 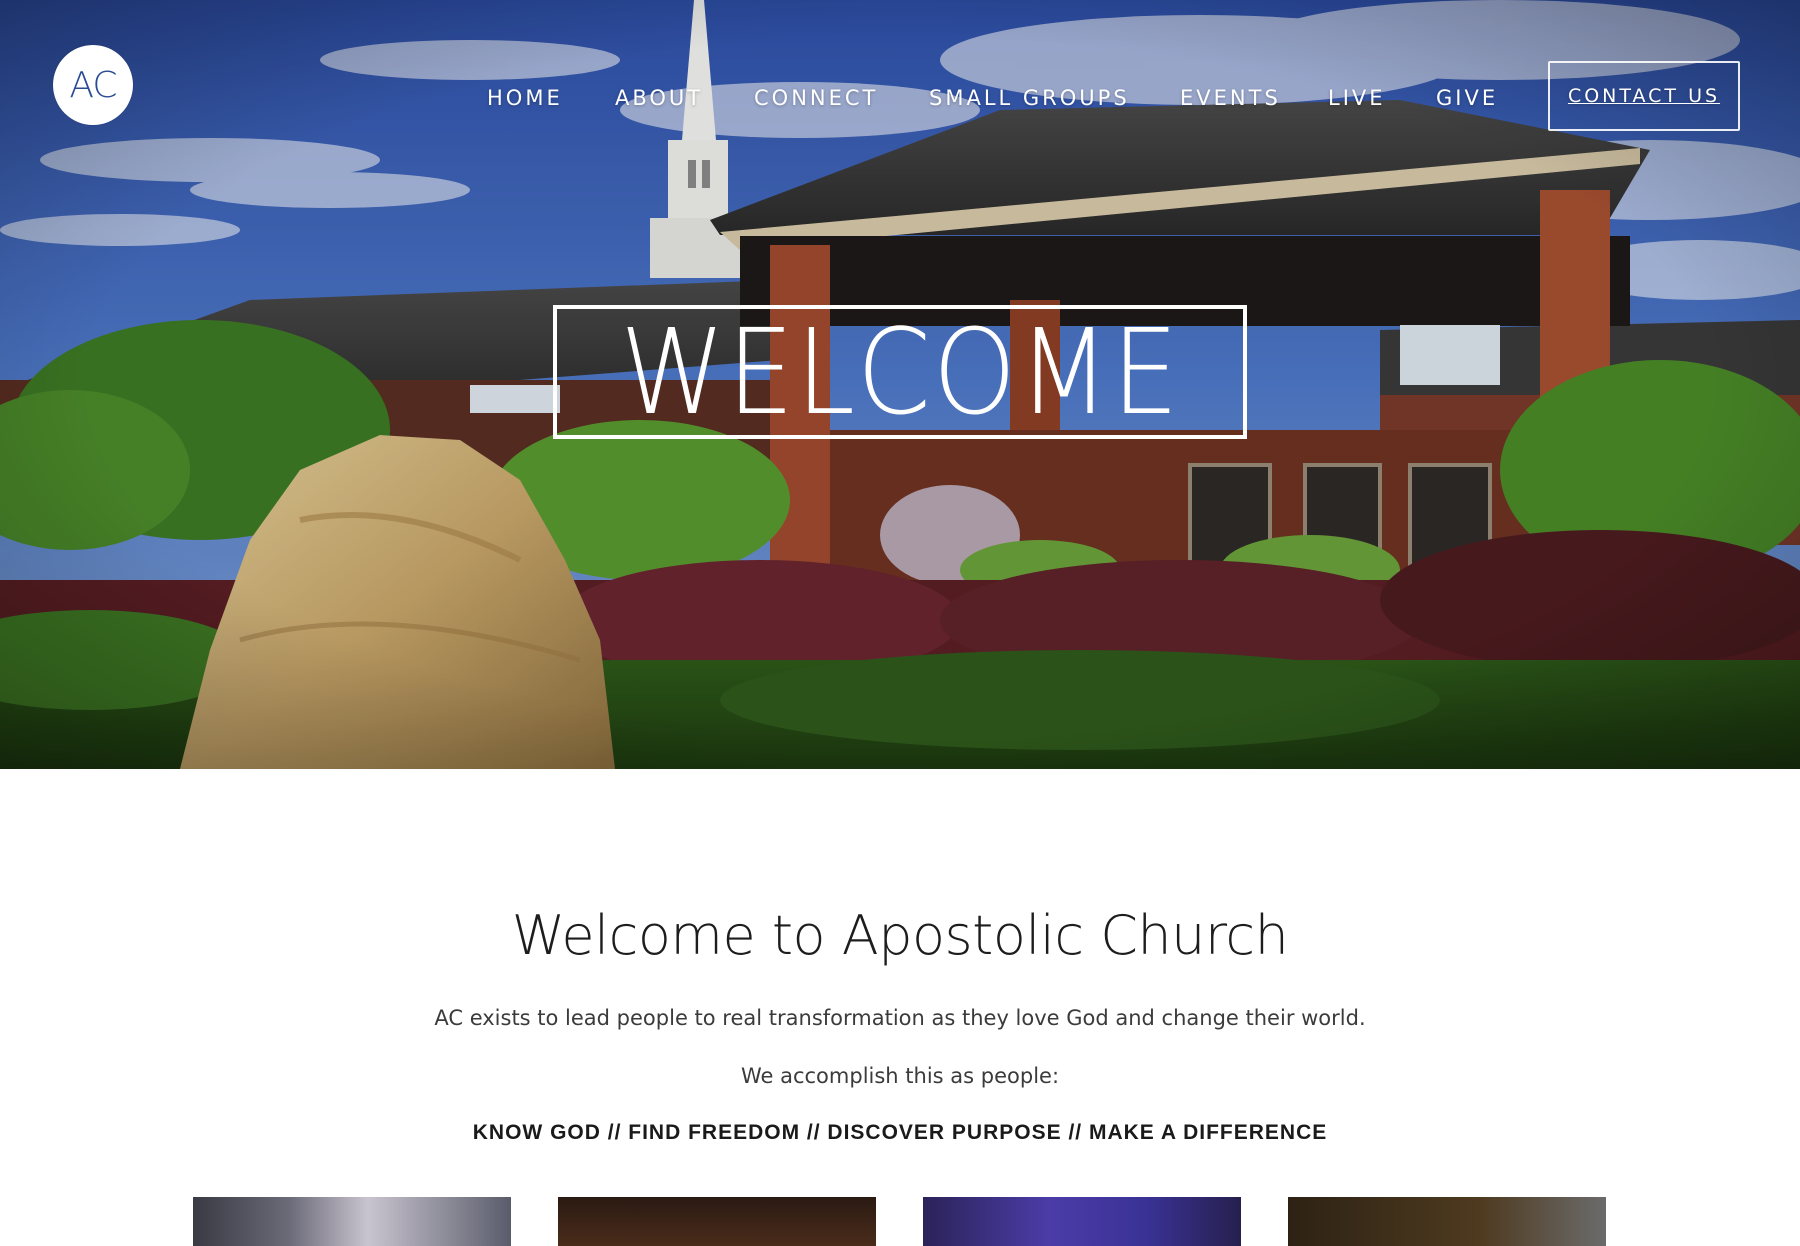 What do you see at coordinates (1467, 98) in the screenshot?
I see `nav-give: GIVE` at bounding box center [1467, 98].